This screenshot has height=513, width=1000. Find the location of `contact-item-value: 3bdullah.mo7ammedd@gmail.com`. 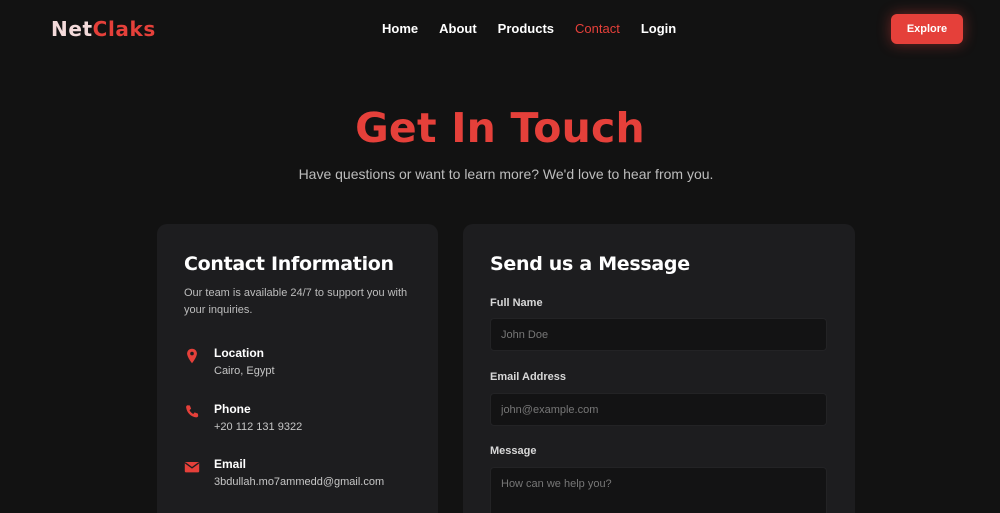

contact-item-value: 3bdullah.mo7ammedd@gmail.com is located at coordinates (299, 482).